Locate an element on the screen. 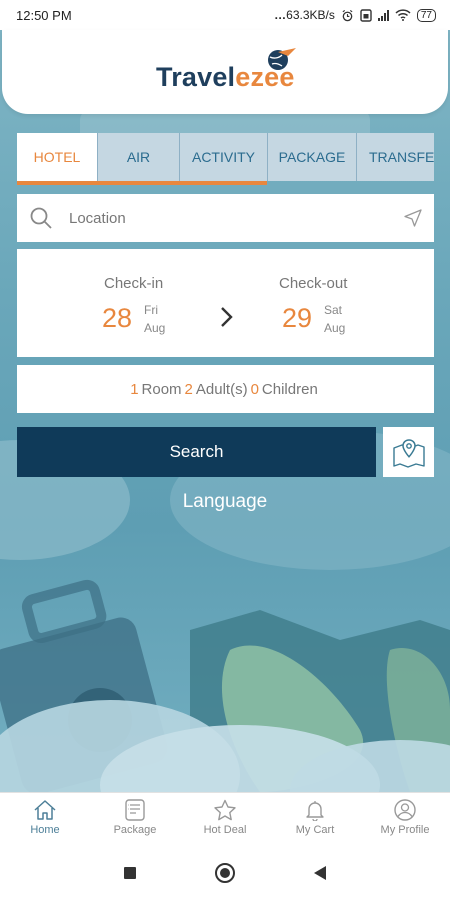  alarm-icon is located at coordinates (347, 15).